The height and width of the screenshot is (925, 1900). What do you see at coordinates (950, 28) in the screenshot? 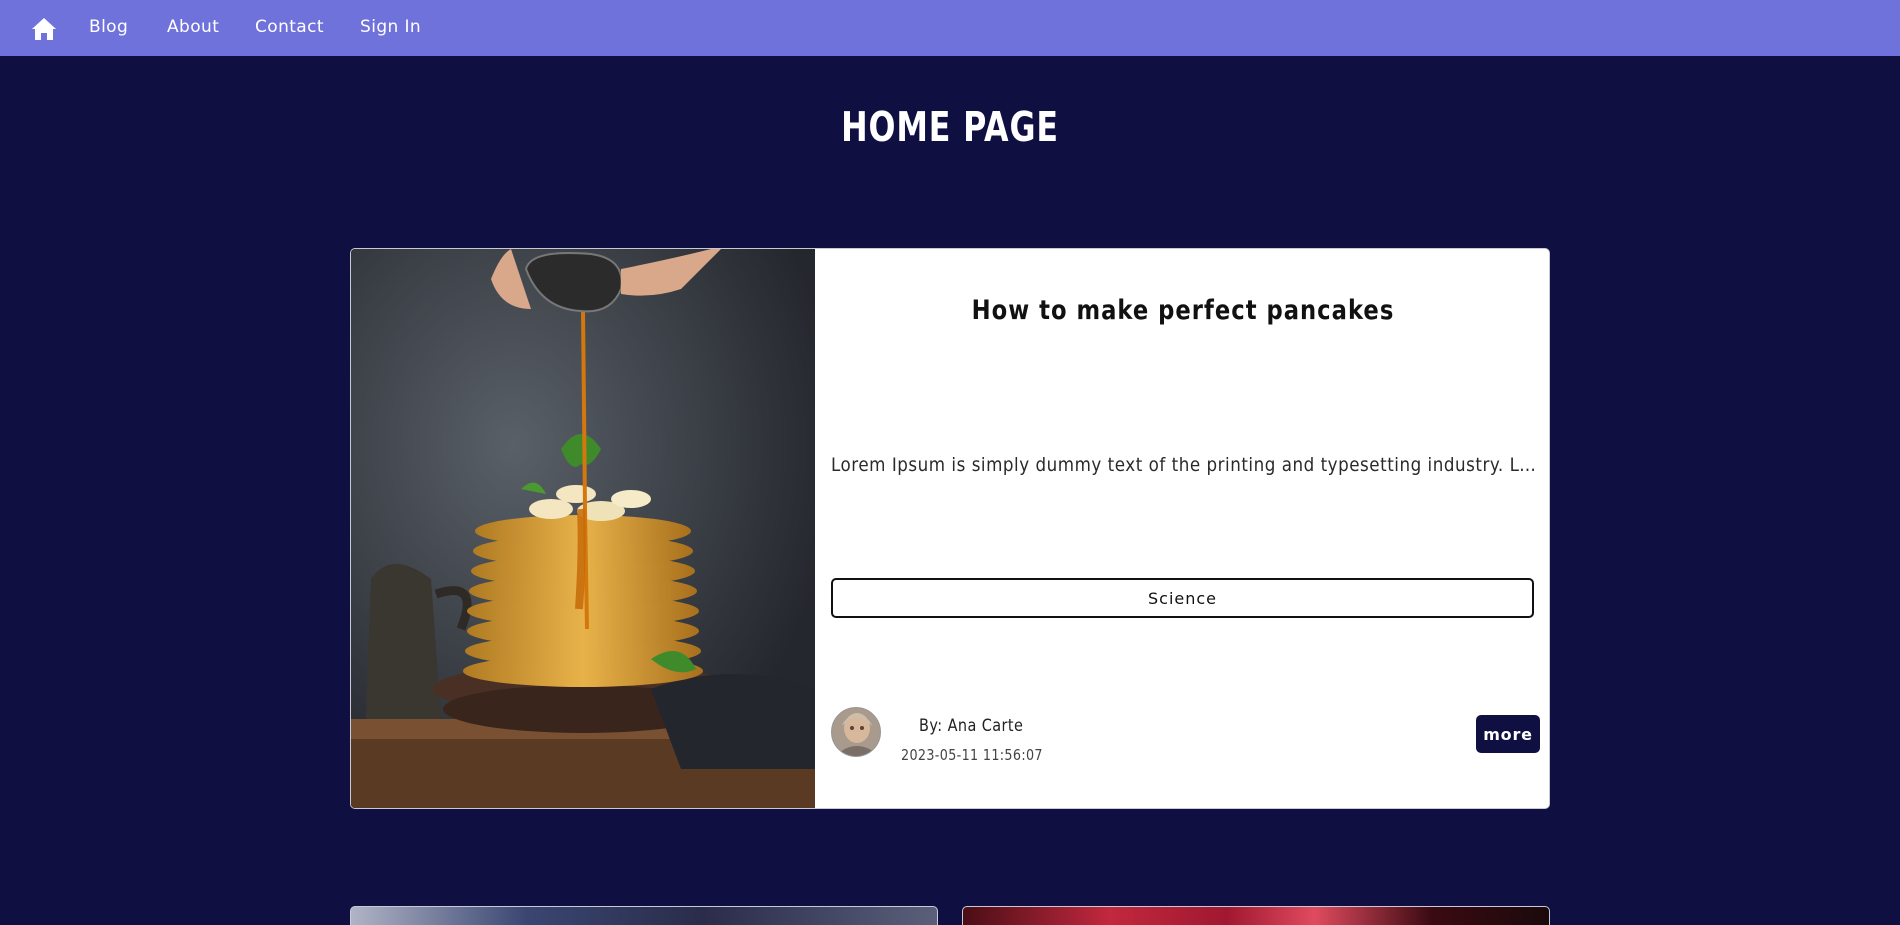
I see `navbar: Blog About Contact Sign In` at bounding box center [950, 28].